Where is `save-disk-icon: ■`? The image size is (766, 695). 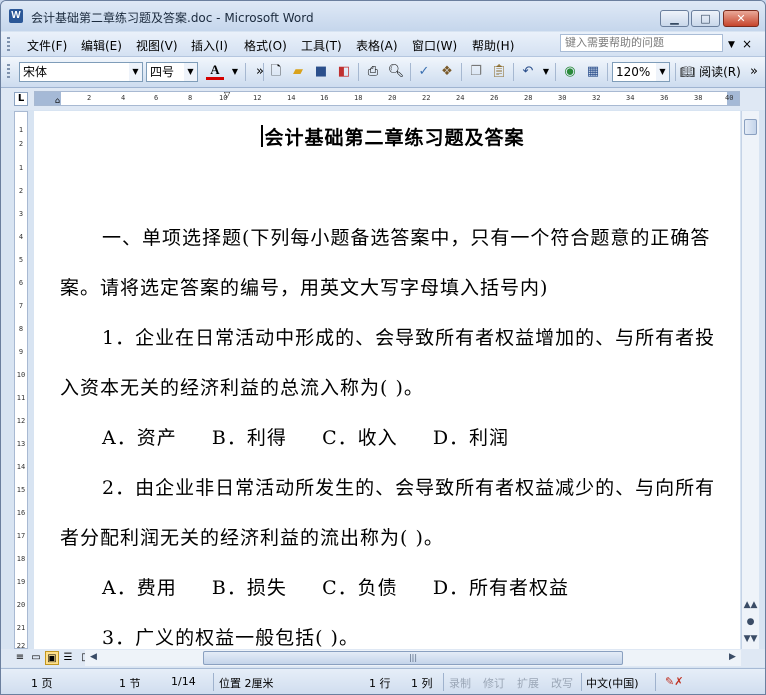 save-disk-icon: ■ is located at coordinates (321, 72).